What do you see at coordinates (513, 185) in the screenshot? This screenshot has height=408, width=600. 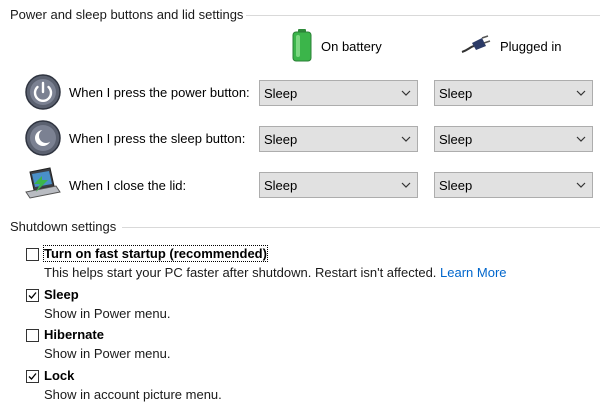 I see `lid-close-plugged-in-select: Sleep` at bounding box center [513, 185].